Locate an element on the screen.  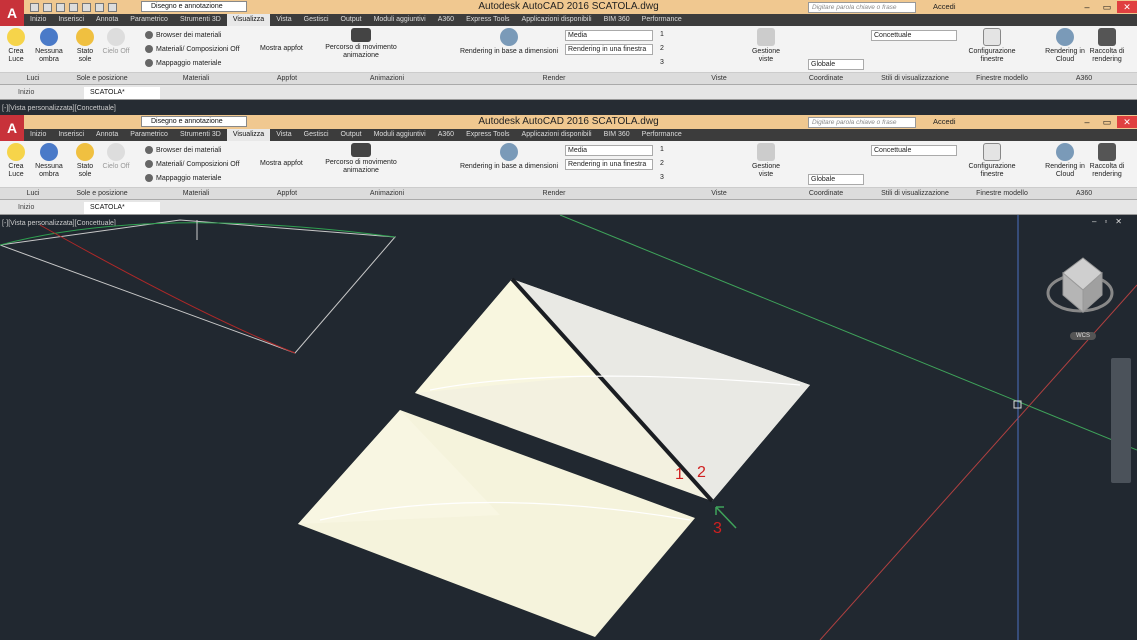
undo-icon is located at coordinates (99, 7).